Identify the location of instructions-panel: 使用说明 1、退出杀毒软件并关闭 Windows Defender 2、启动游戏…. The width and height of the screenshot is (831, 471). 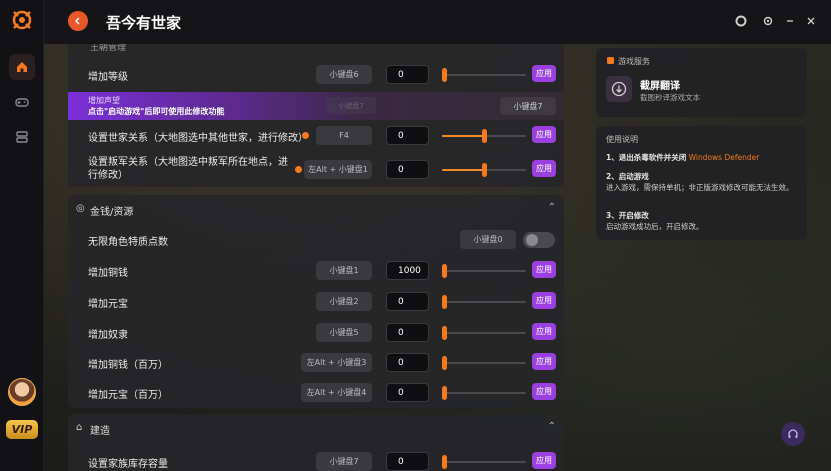
(701, 183).